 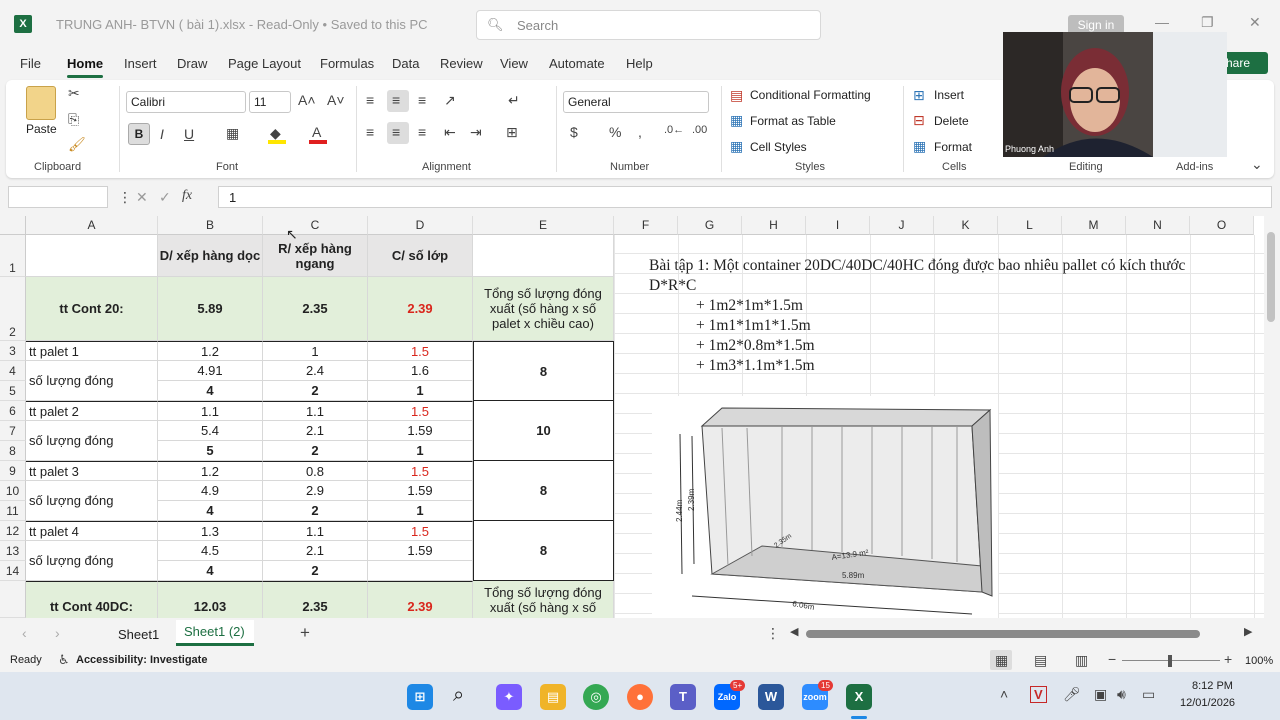 I want to click on cell-d14, so click(x=420, y=571).